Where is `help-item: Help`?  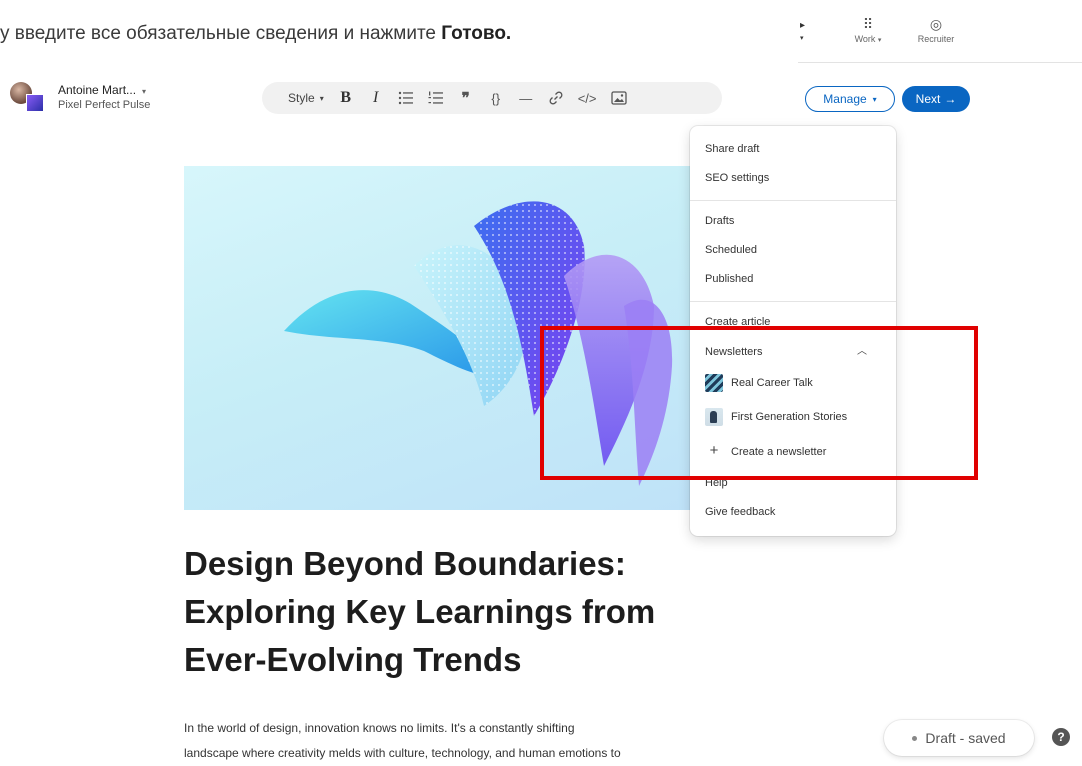
help-item: Help is located at coordinates (716, 483).